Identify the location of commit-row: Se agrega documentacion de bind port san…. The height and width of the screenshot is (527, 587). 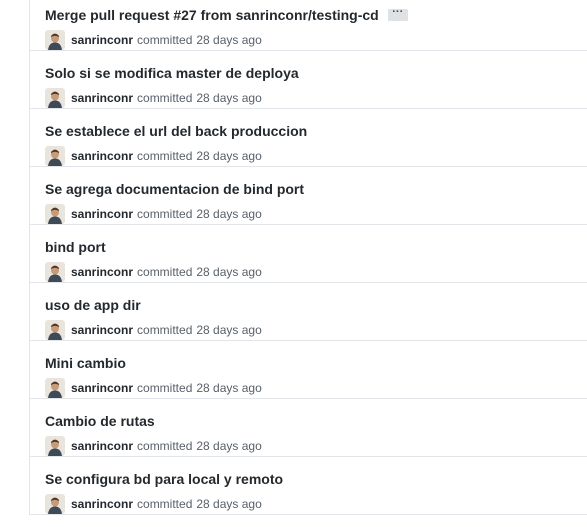
(308, 196).